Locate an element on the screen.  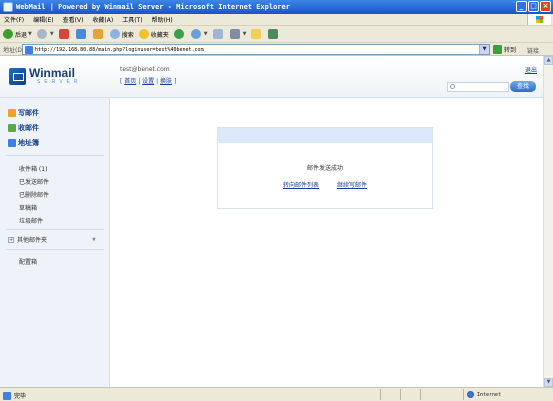
favorites-button: 收藏夹 is located at coordinates (153, 34).